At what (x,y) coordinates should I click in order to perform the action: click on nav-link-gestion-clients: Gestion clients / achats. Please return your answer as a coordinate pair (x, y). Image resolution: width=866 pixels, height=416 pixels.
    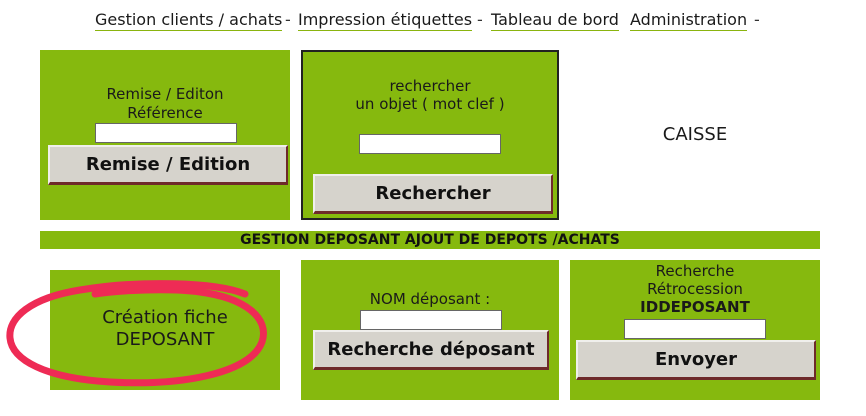
    Looking at the image, I should click on (189, 20).